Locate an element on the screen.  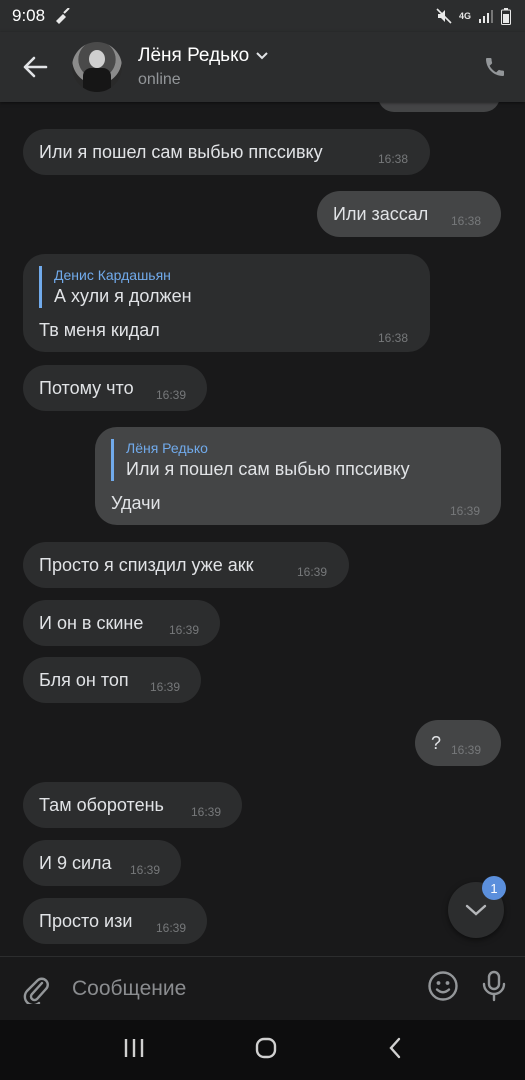
message-text: И 9 сила is located at coordinates (75, 863).